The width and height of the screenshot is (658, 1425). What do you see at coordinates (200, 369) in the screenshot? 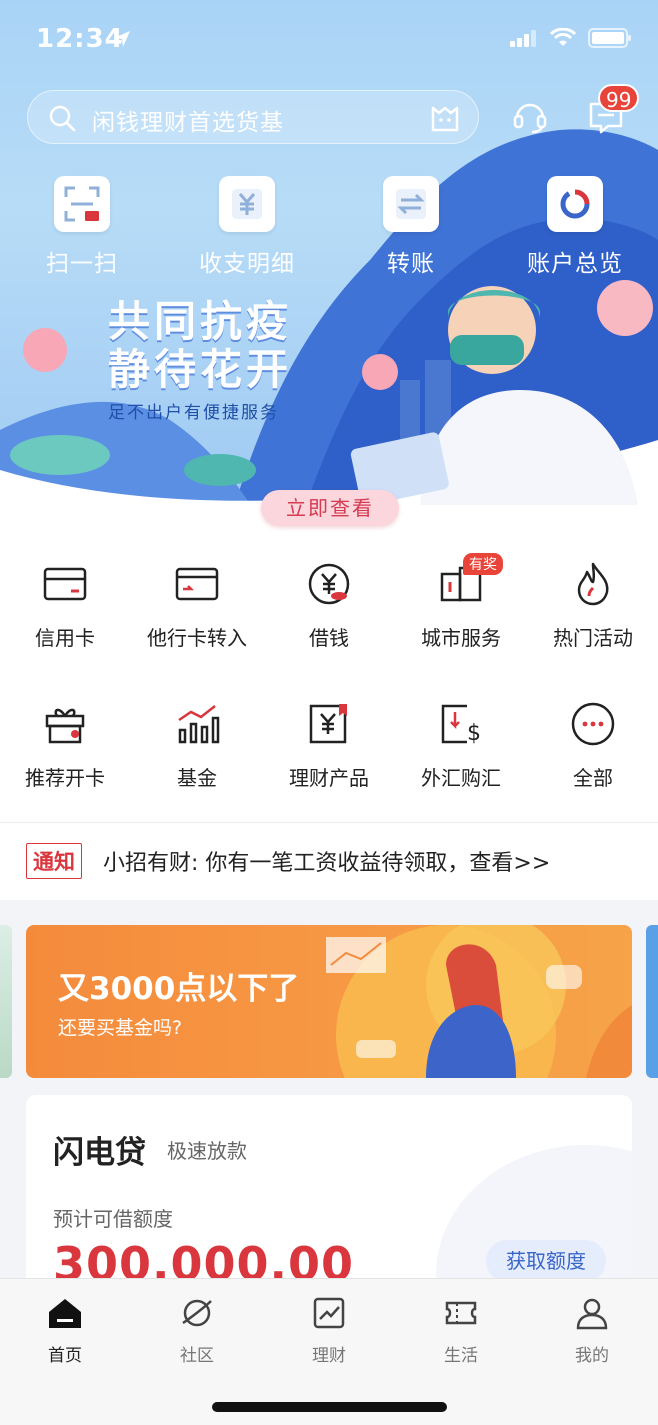
I see `banner-title-line2: 静待花开` at bounding box center [200, 369].